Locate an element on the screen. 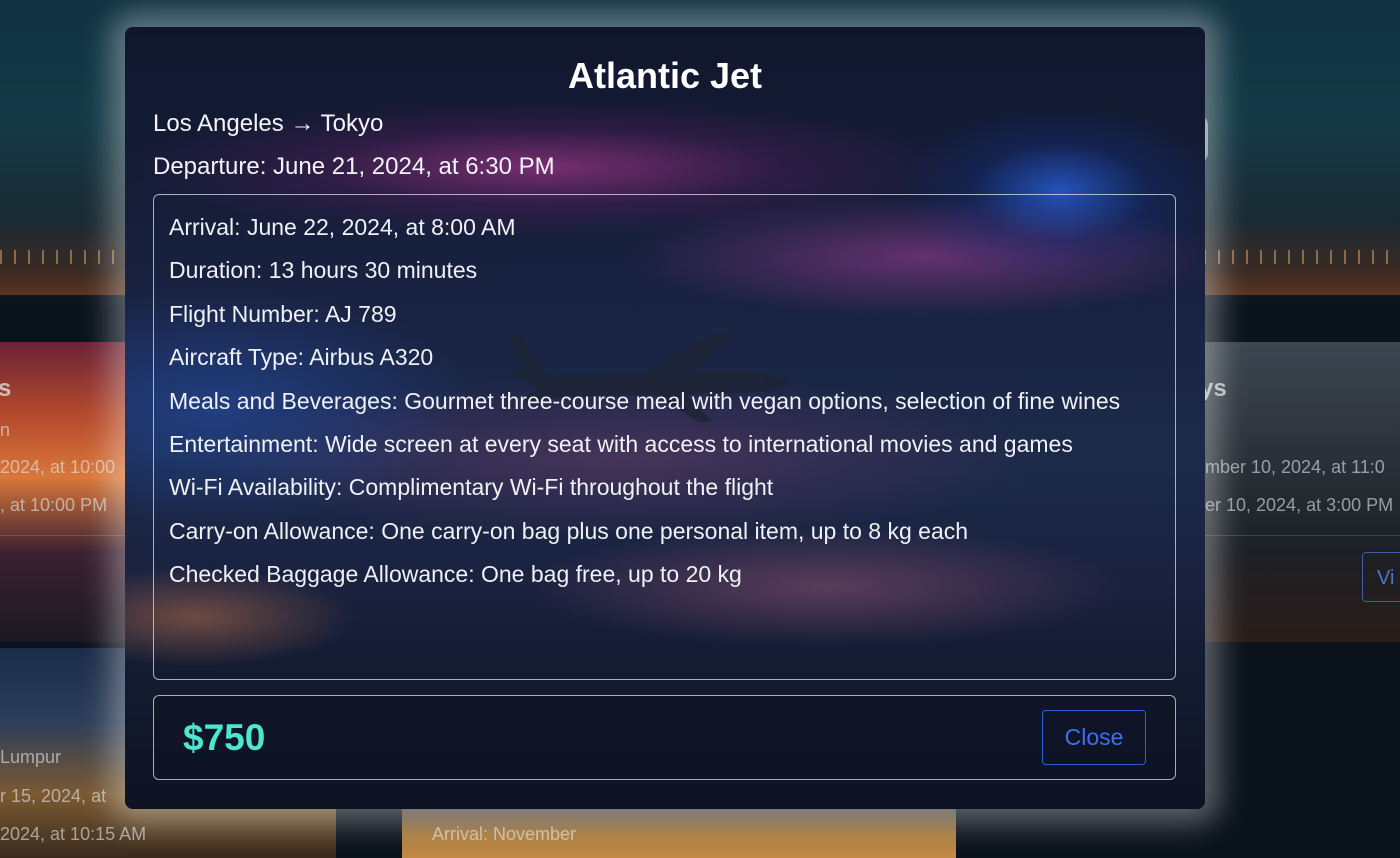 The image size is (1400, 858). departure-time: Departure: June 21, 2024, at 6:30 PM is located at coordinates (354, 166).